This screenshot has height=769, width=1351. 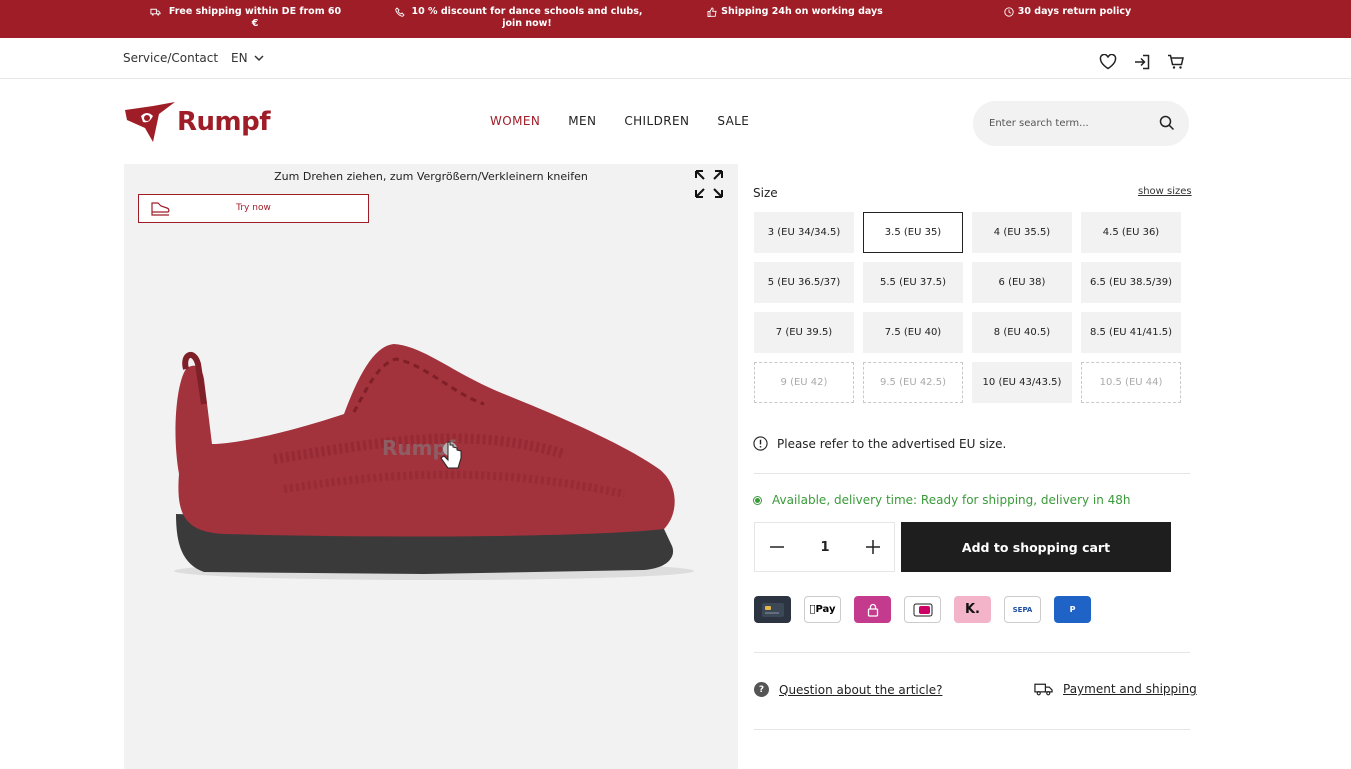 What do you see at coordinates (224, 122) in the screenshot?
I see `logo-text: Rumpf` at bounding box center [224, 122].